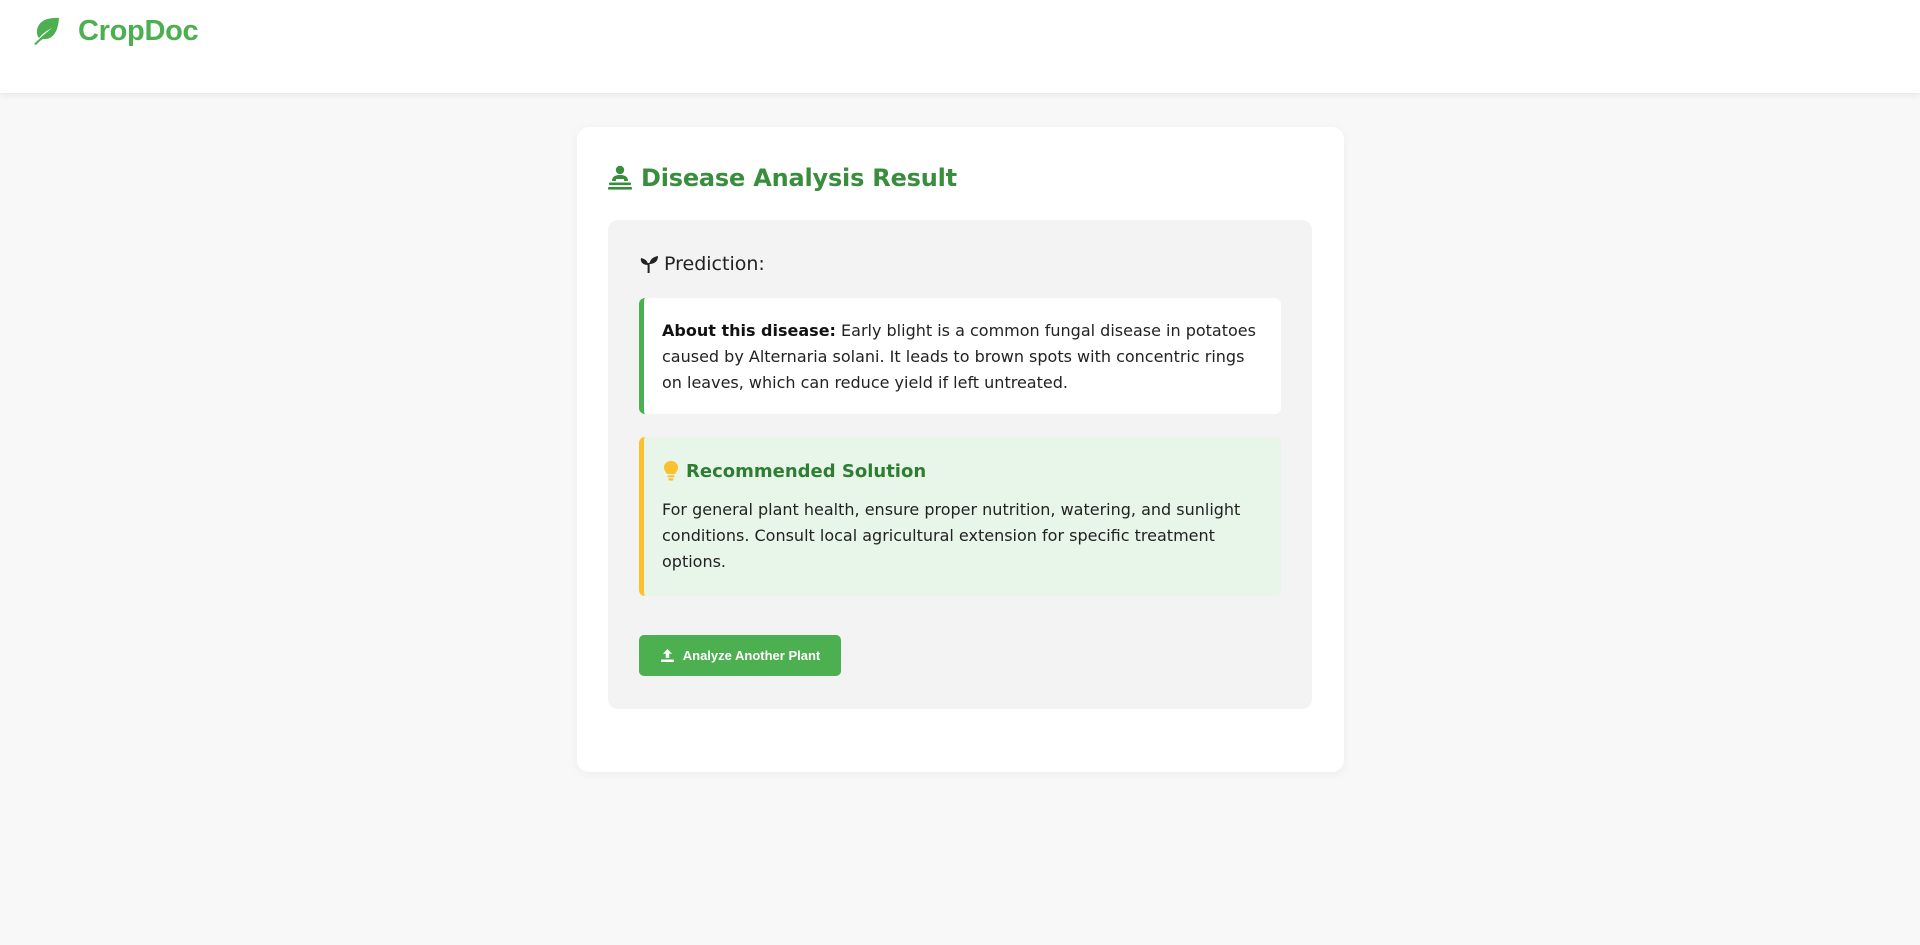 Image resolution: width=1920 pixels, height=945 pixels. I want to click on lightbulb-icon, so click(671, 471).